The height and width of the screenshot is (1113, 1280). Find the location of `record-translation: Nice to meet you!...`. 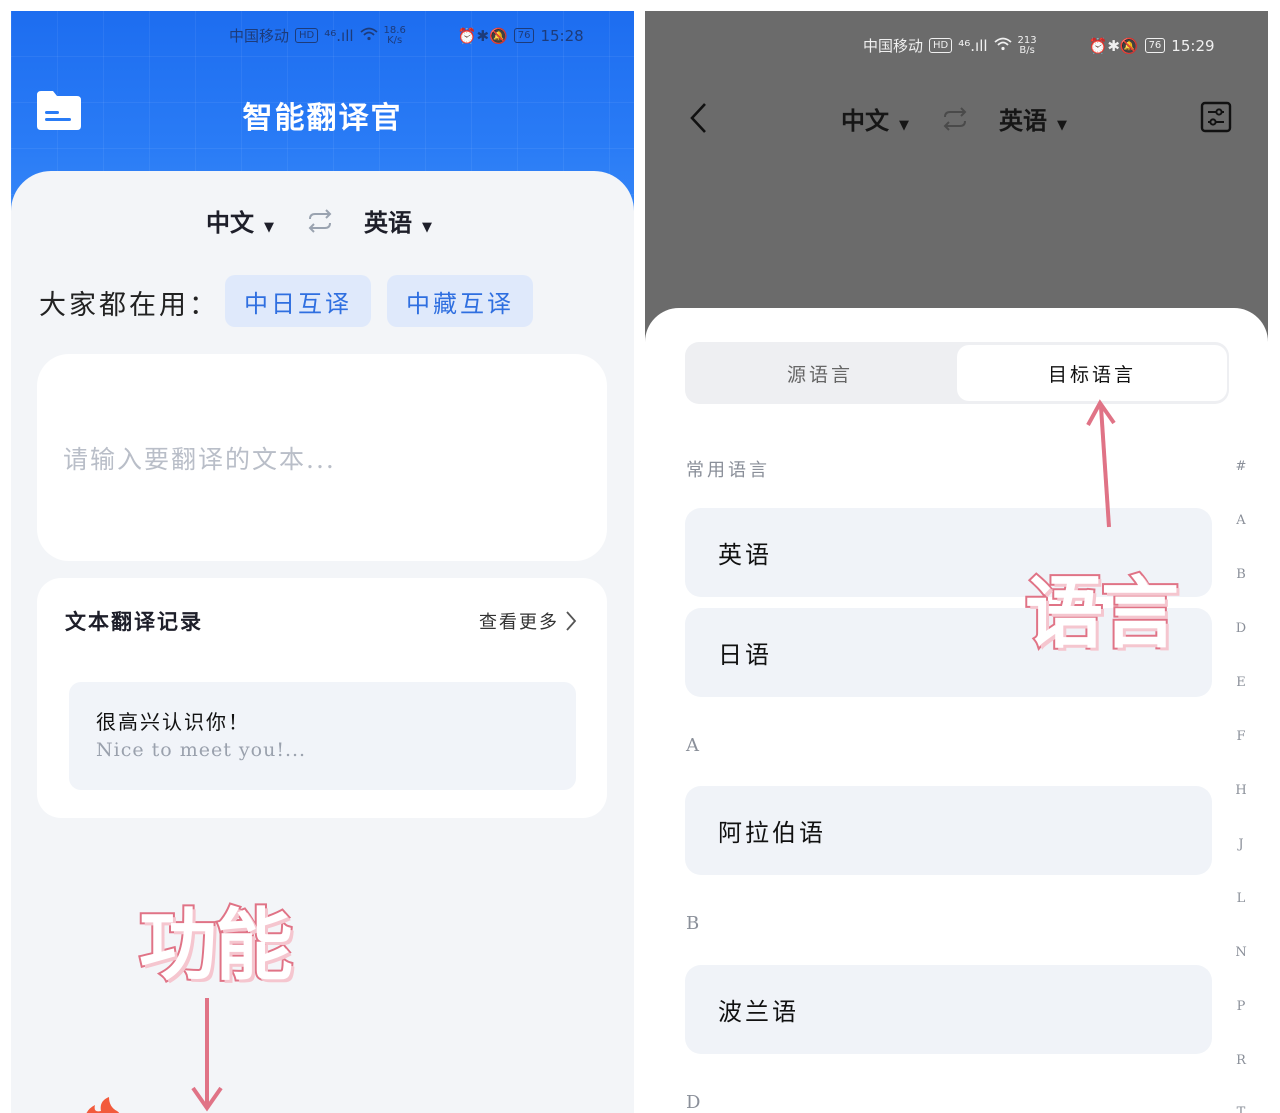

record-translation: Nice to meet you!... is located at coordinates (201, 750).